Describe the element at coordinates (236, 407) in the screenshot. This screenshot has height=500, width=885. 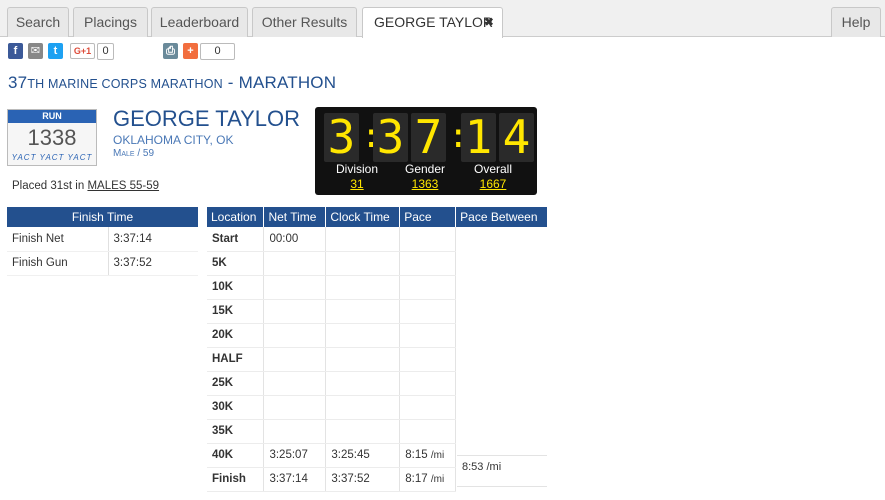
I see `split-location: 30K` at that location.